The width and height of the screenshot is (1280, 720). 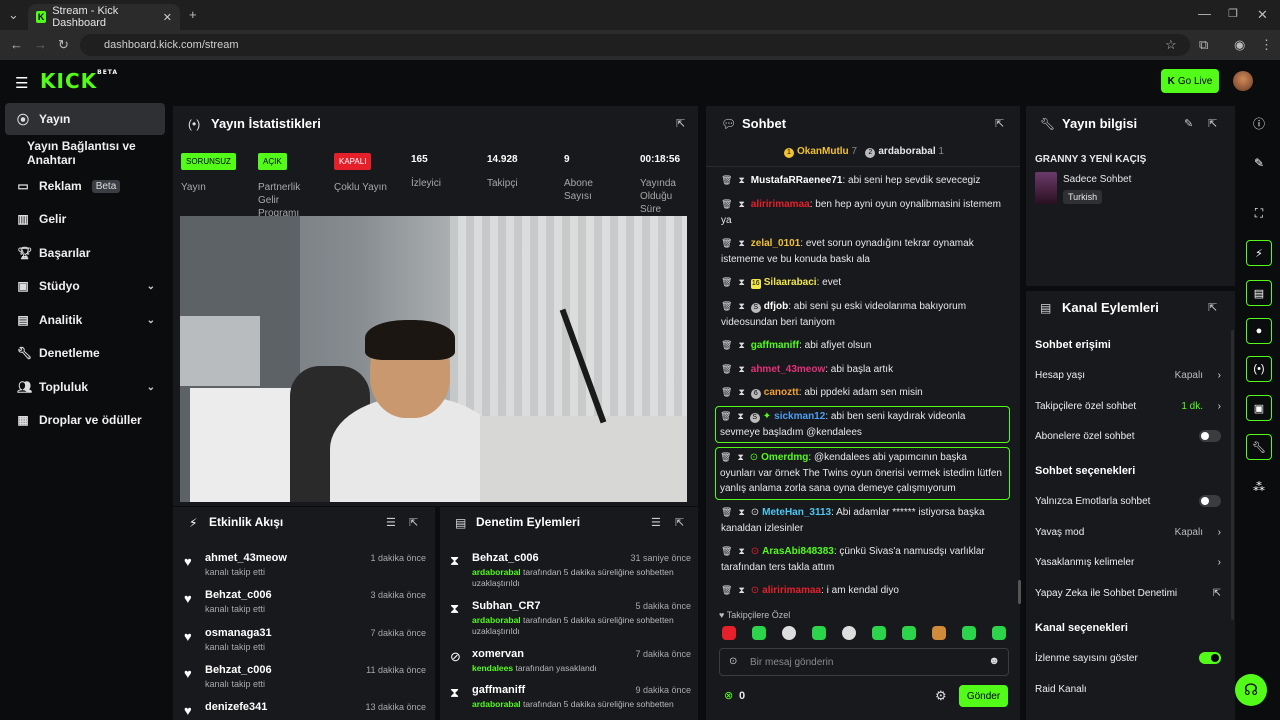 What do you see at coordinates (410, 340) in the screenshot?
I see `video-streamer-hair` at bounding box center [410, 340].